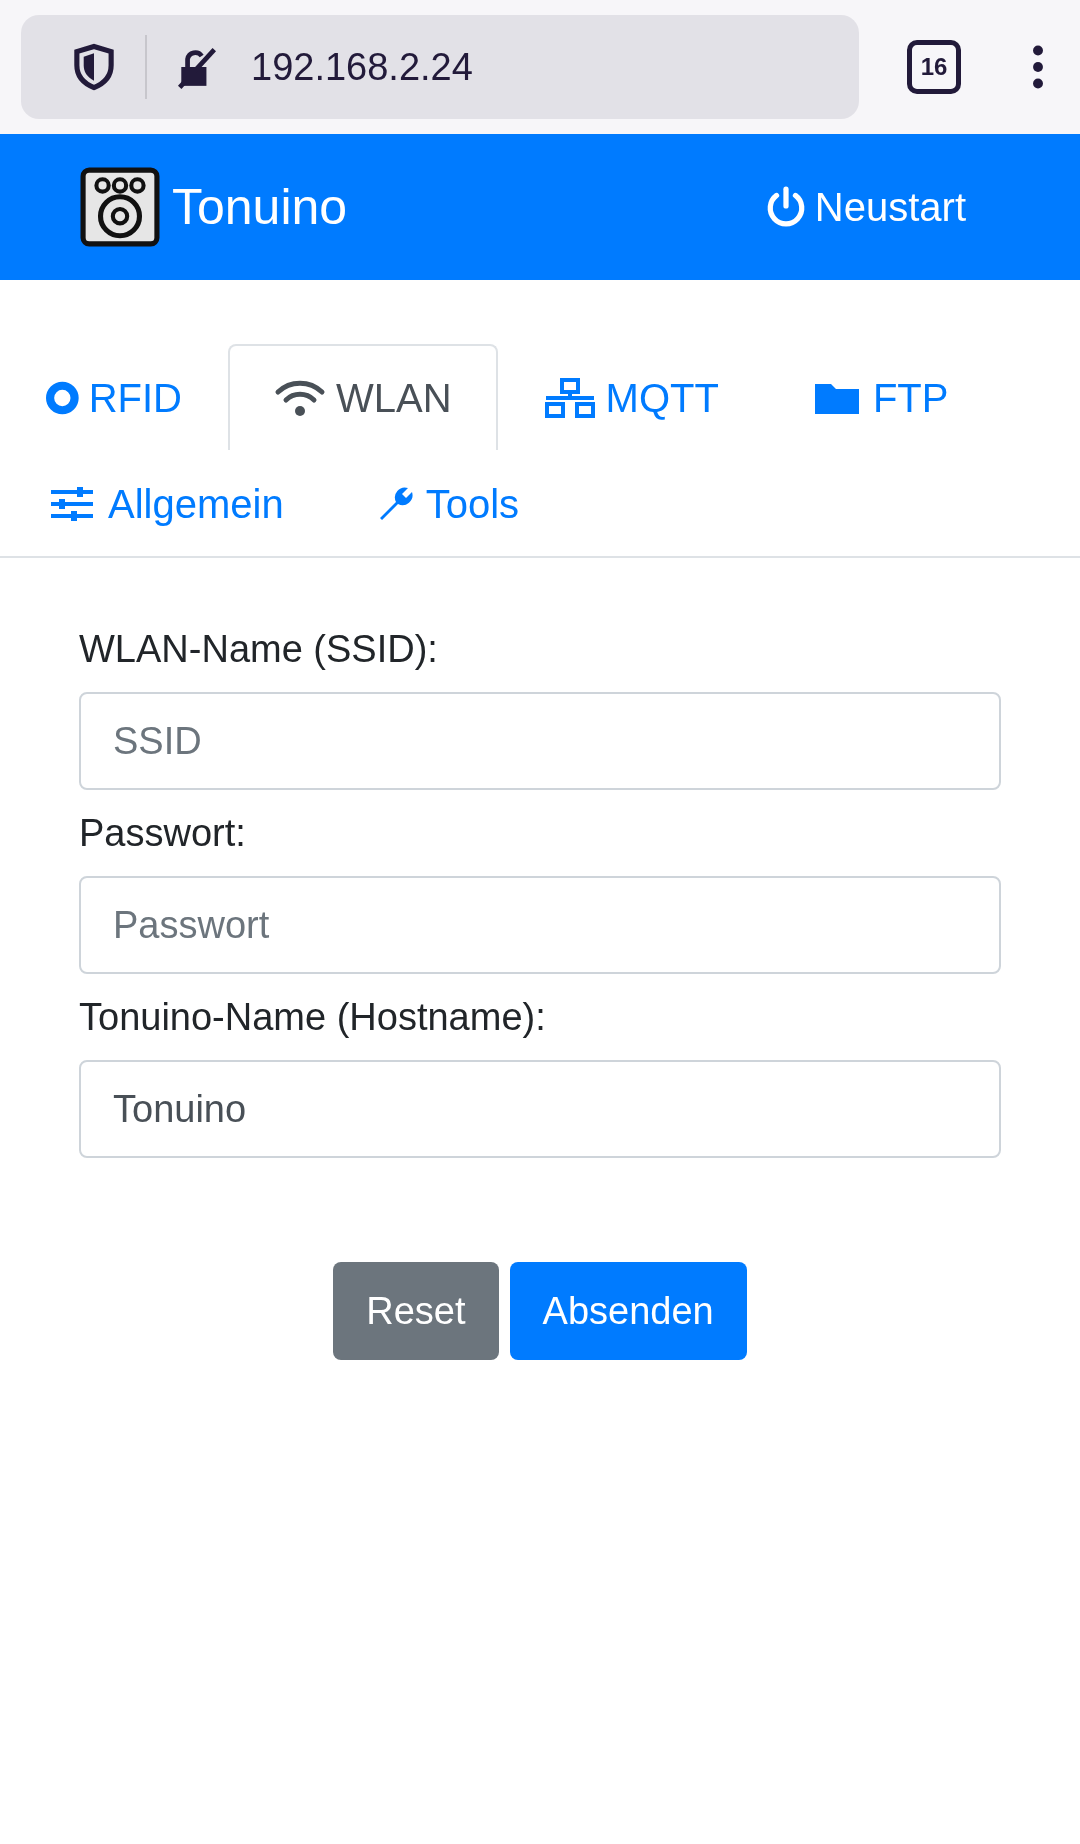 The image size is (1080, 1844). What do you see at coordinates (260, 207) in the screenshot?
I see `brand-title: Tonuino` at bounding box center [260, 207].